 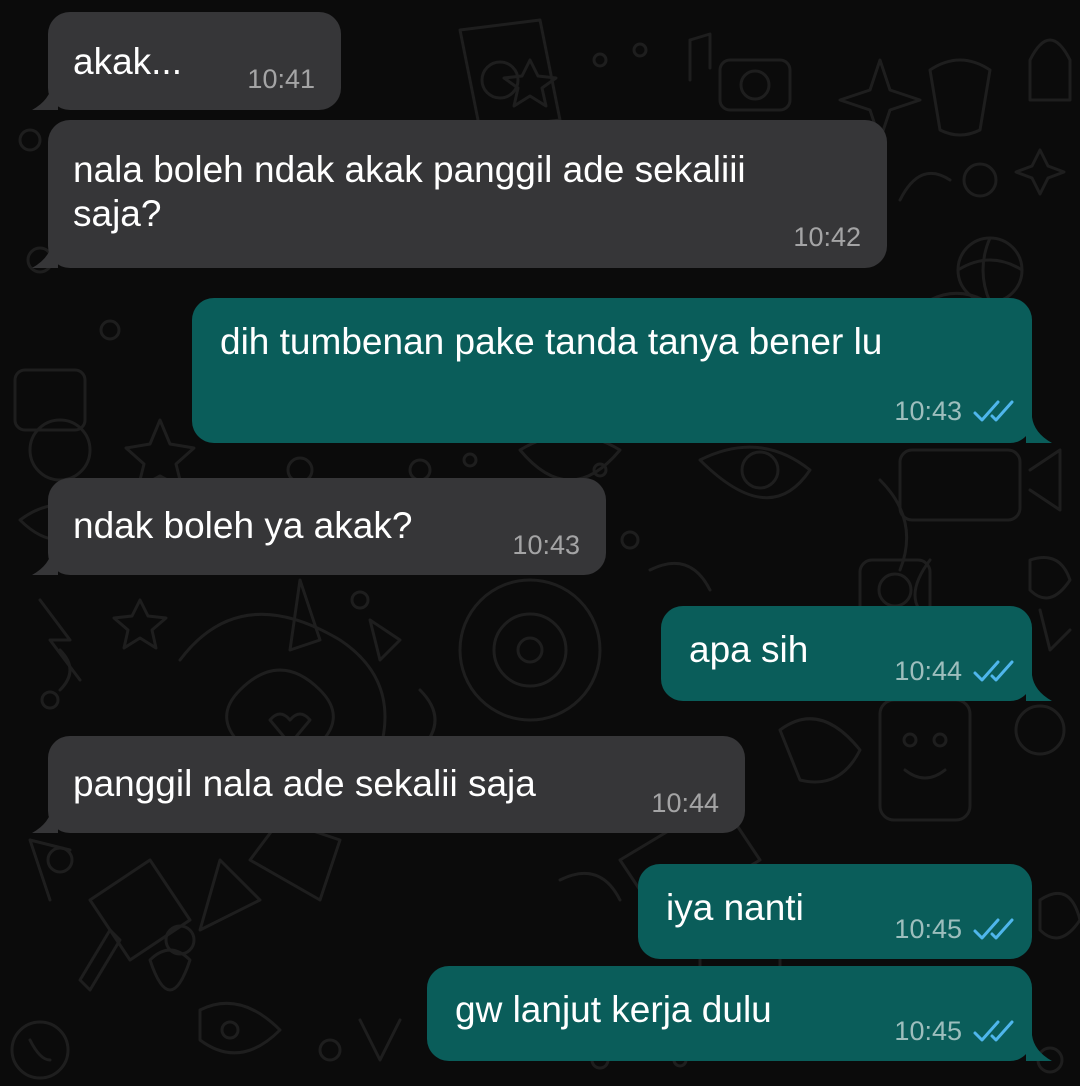 I want to click on message-bubble-incoming: akak... 10:41, so click(x=186, y=61).